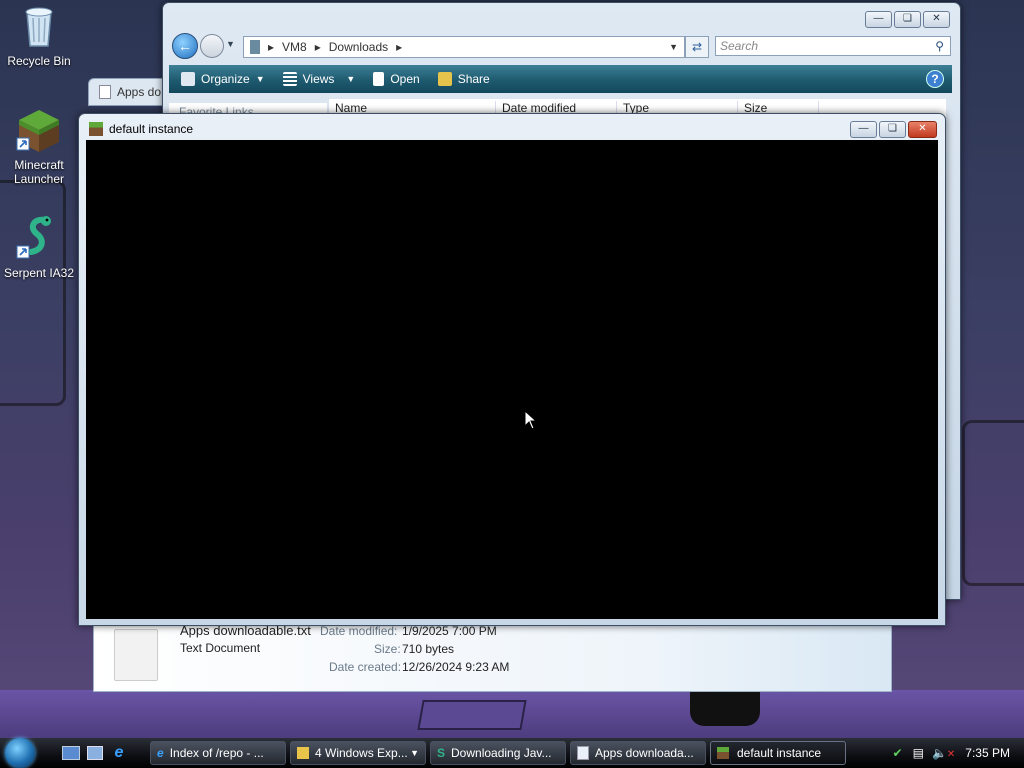 This screenshot has height=768, width=1024. I want to click on desktop-icon-minecraft-launcher: Minecraft Launcher, so click(39, 146).